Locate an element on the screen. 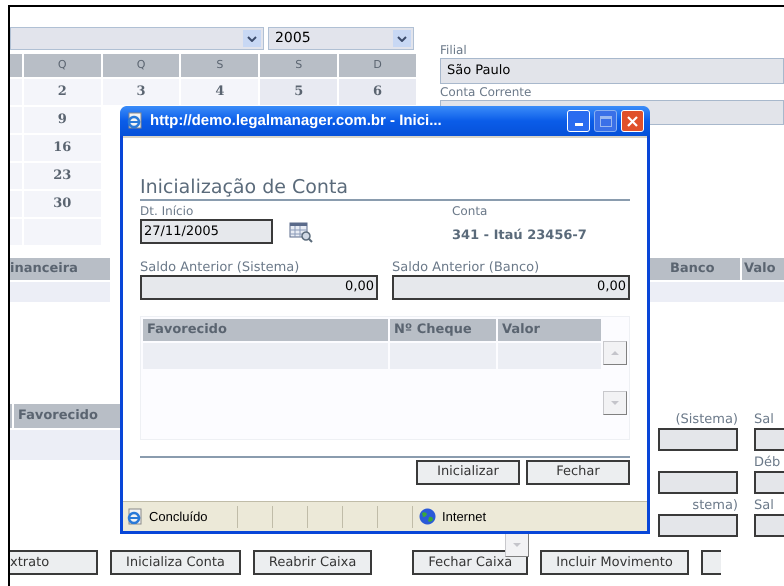  field-label: Dt. Início is located at coordinates (167, 211).